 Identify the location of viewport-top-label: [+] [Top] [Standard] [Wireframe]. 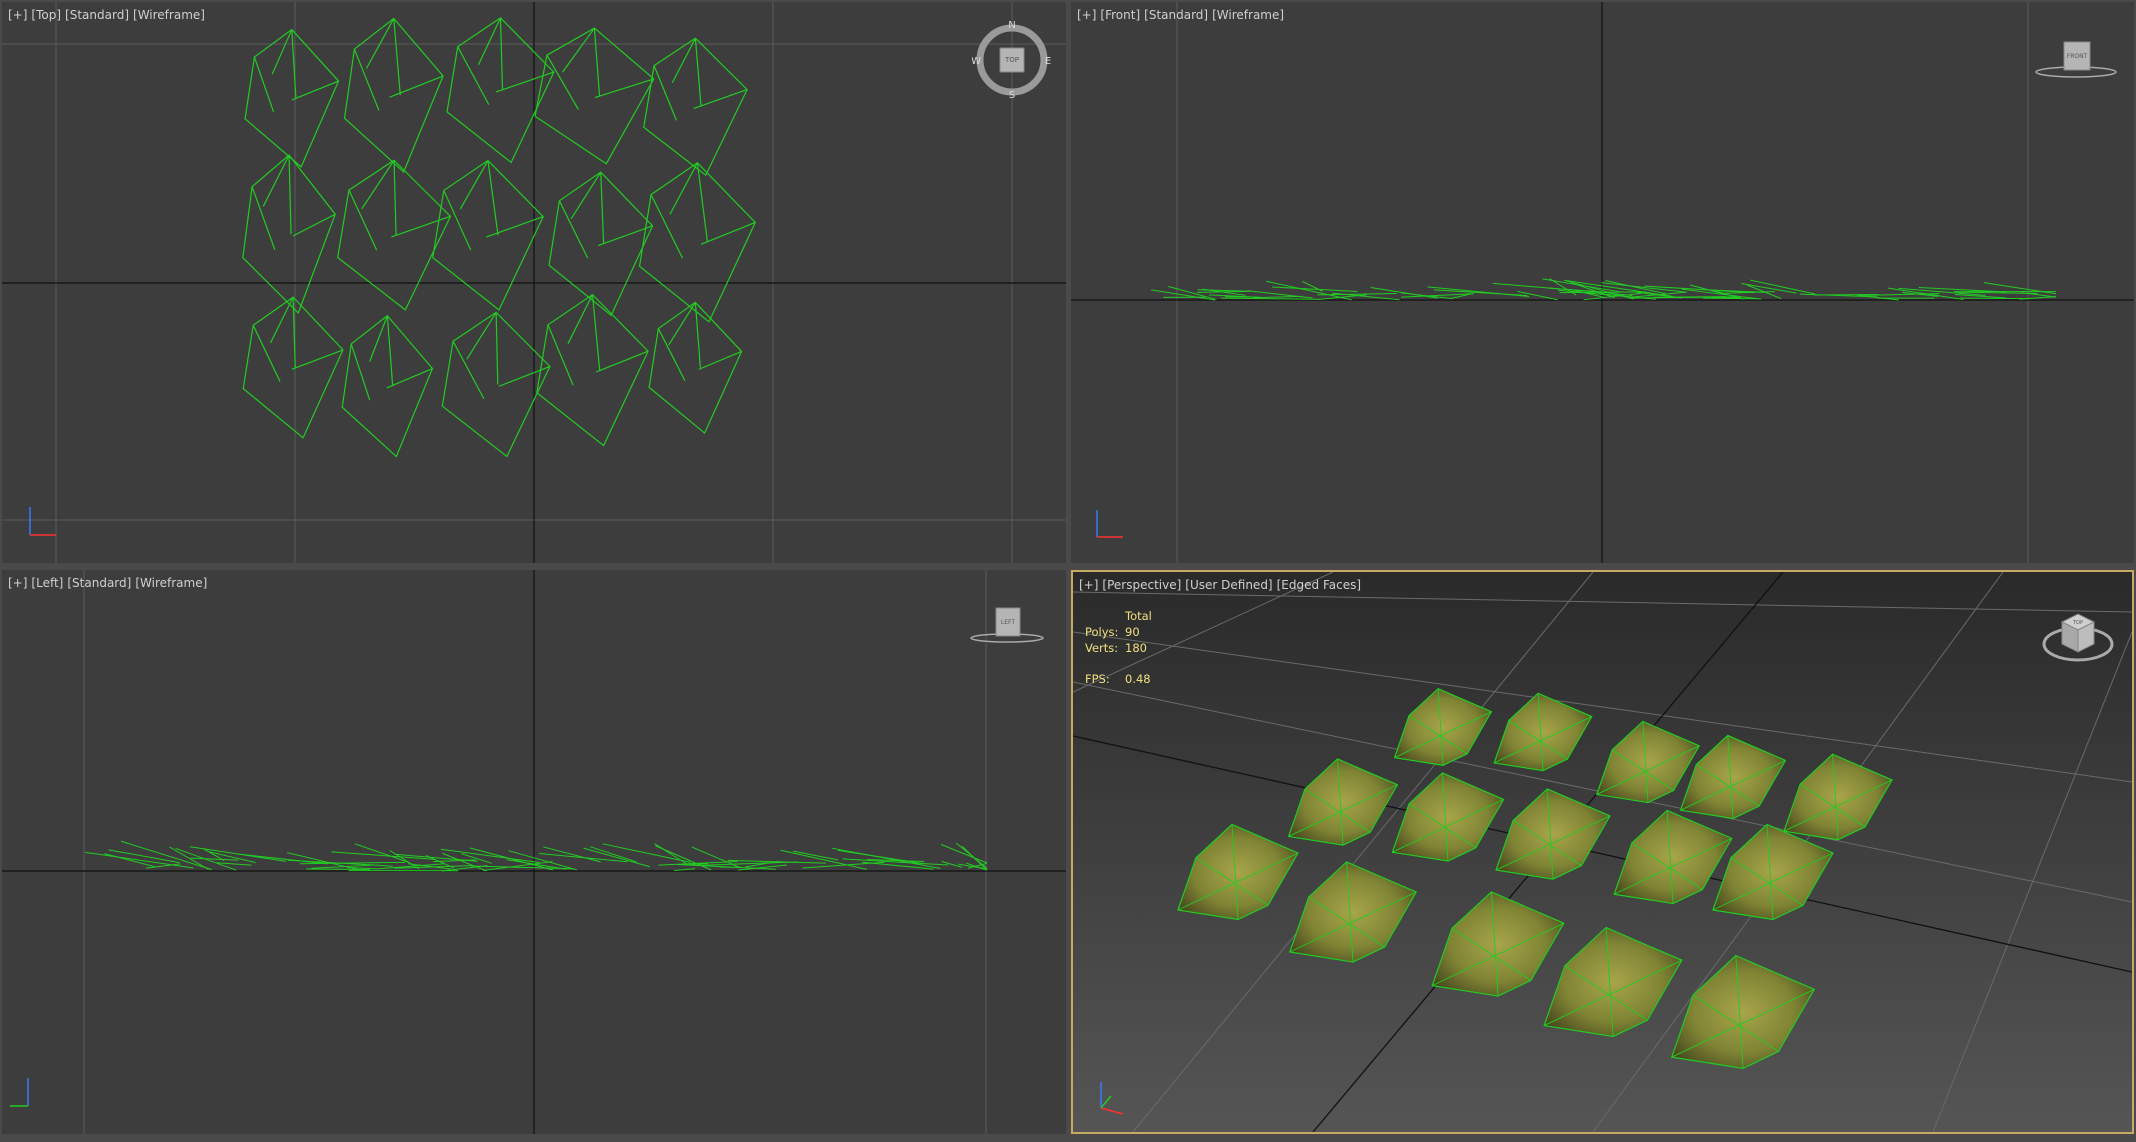
(108, 15).